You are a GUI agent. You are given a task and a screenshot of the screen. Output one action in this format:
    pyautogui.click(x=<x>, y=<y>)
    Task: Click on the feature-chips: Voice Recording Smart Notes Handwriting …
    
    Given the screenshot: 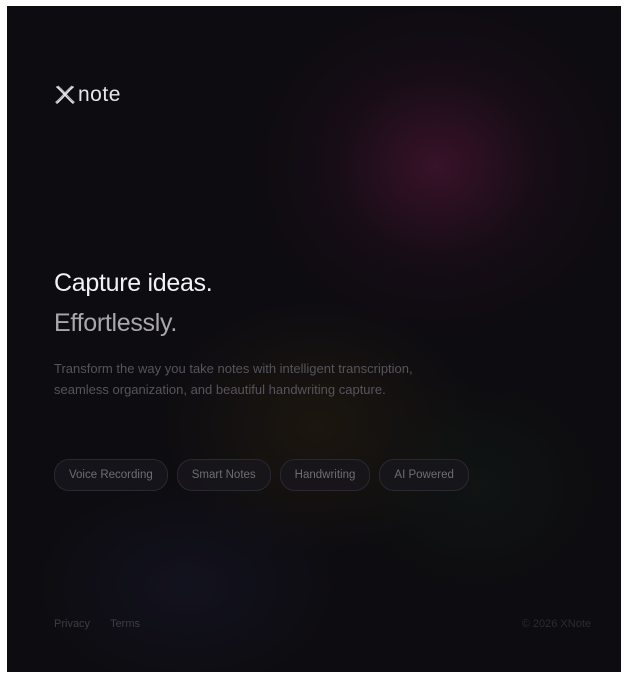 What is the action you would take?
    pyautogui.click(x=261, y=475)
    